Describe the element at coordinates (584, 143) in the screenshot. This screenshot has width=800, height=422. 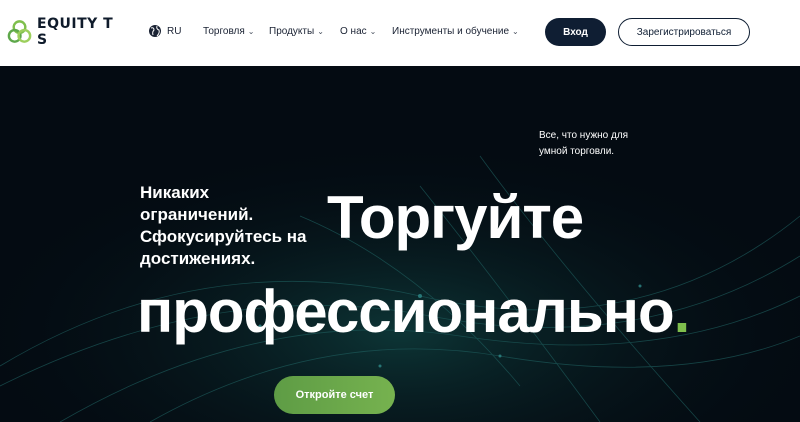
I see `hero-side-text: Все, что нужно для умной торговли.` at that location.